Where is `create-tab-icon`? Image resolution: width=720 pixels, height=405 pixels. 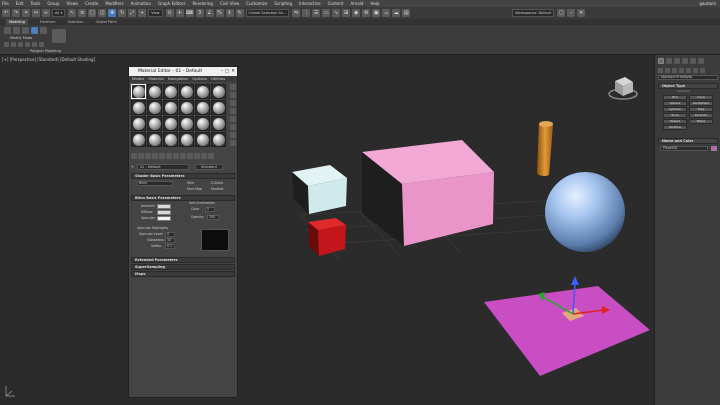 create-tab-icon is located at coordinates (661, 61).